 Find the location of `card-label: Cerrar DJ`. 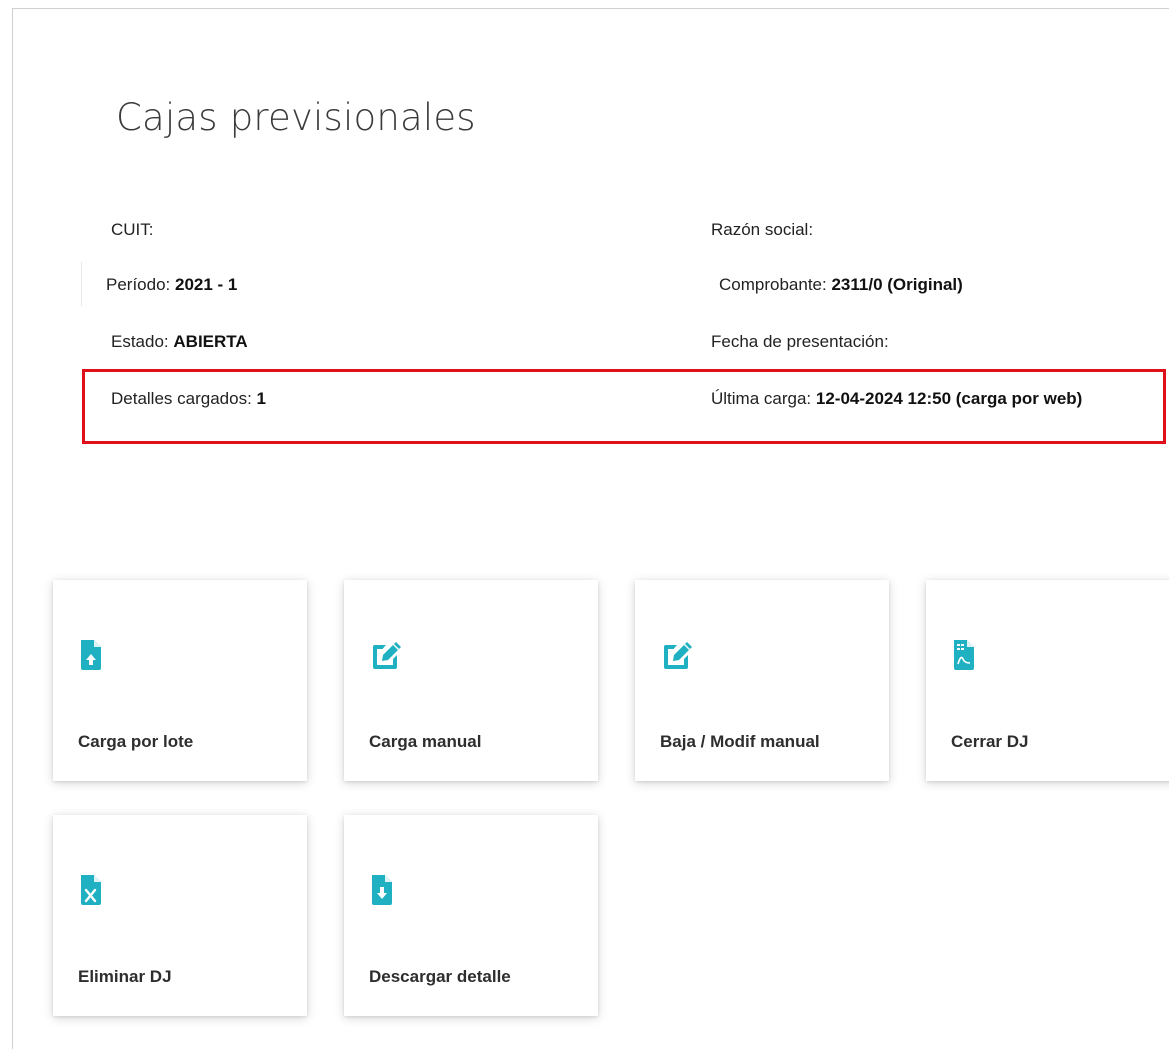

card-label: Cerrar DJ is located at coordinates (990, 741).